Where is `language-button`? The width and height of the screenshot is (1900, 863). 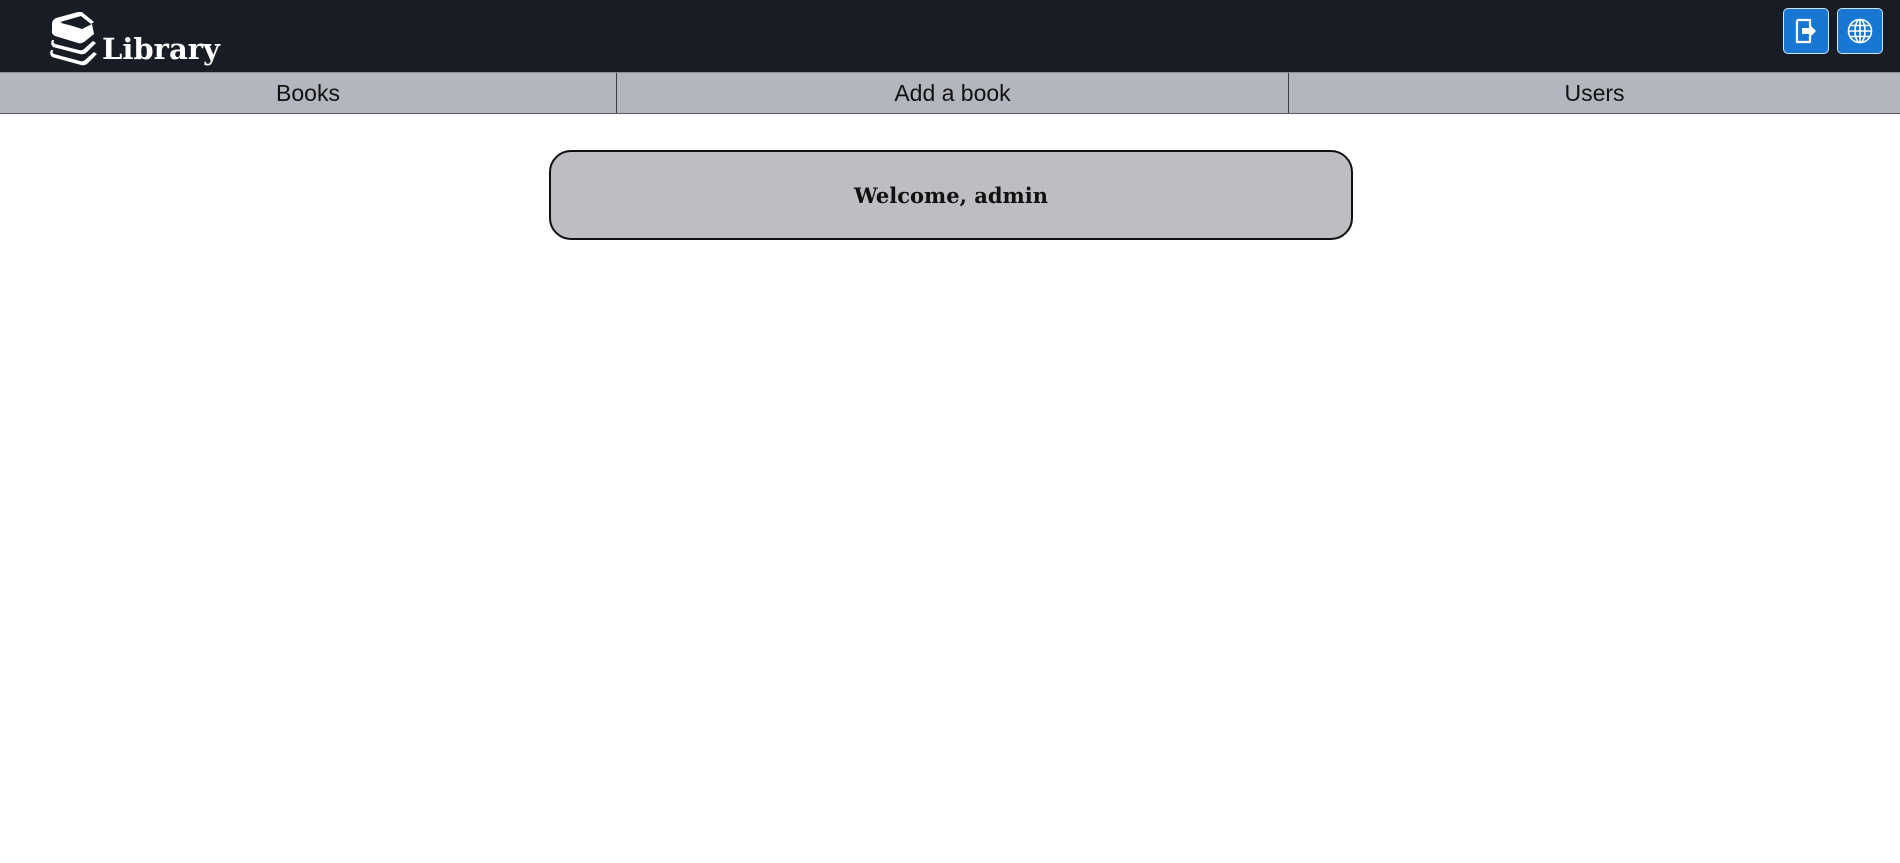 language-button is located at coordinates (1860, 31).